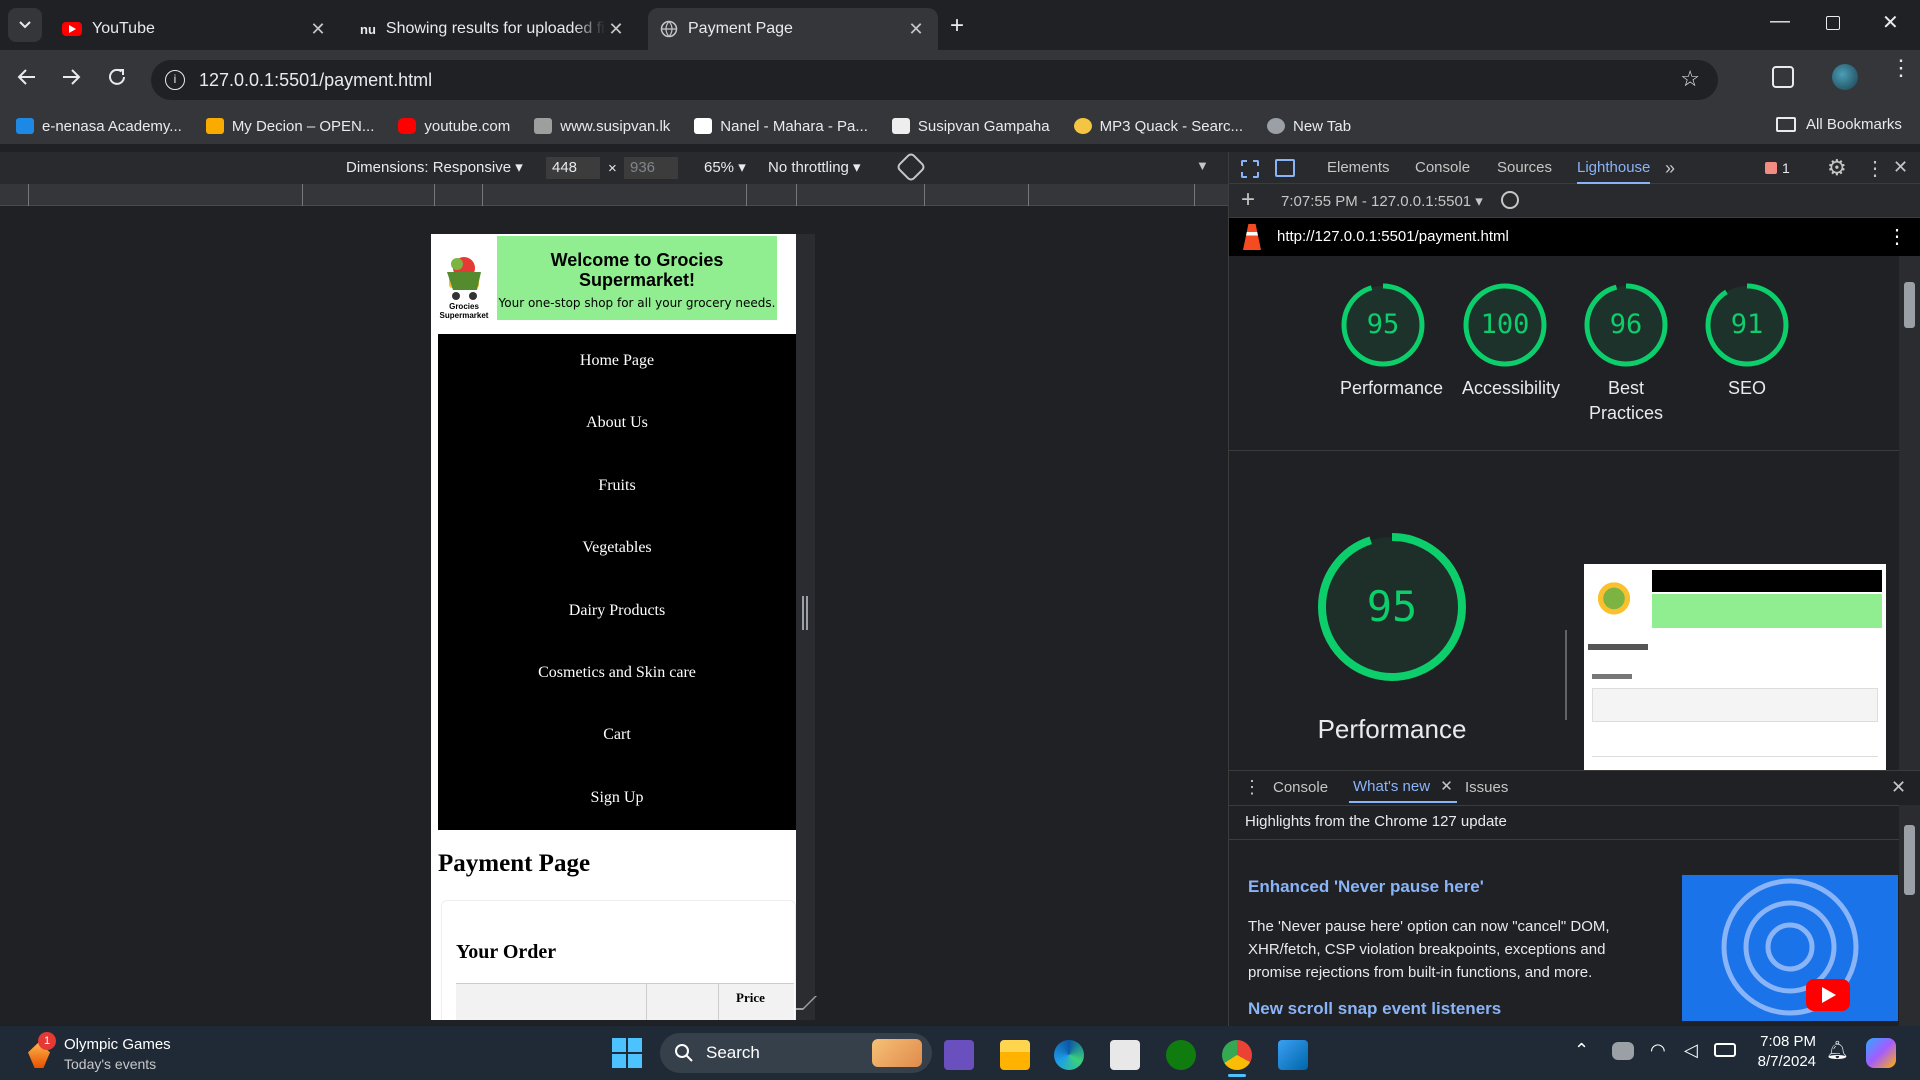 The height and width of the screenshot is (1080, 1920). Describe the element at coordinates (1614, 168) in the screenshot. I see `tab-lighthouse: Lighthouse` at that location.